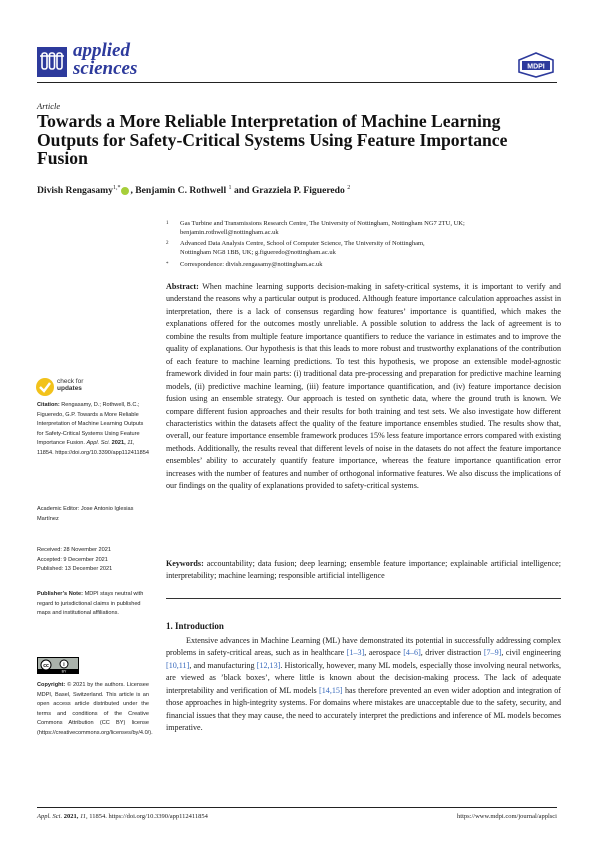 This screenshot has height=842, width=595. What do you see at coordinates (331, 690) in the screenshot?
I see `reference-link: [14,15]` at bounding box center [331, 690].